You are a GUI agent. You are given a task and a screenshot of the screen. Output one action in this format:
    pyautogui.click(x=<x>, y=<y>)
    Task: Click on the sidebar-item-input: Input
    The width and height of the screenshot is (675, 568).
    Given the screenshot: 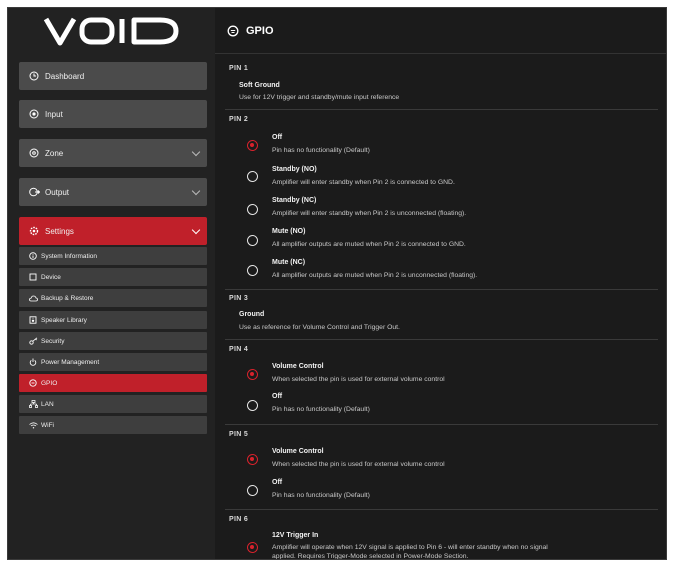 What is the action you would take?
    pyautogui.click(x=113, y=114)
    